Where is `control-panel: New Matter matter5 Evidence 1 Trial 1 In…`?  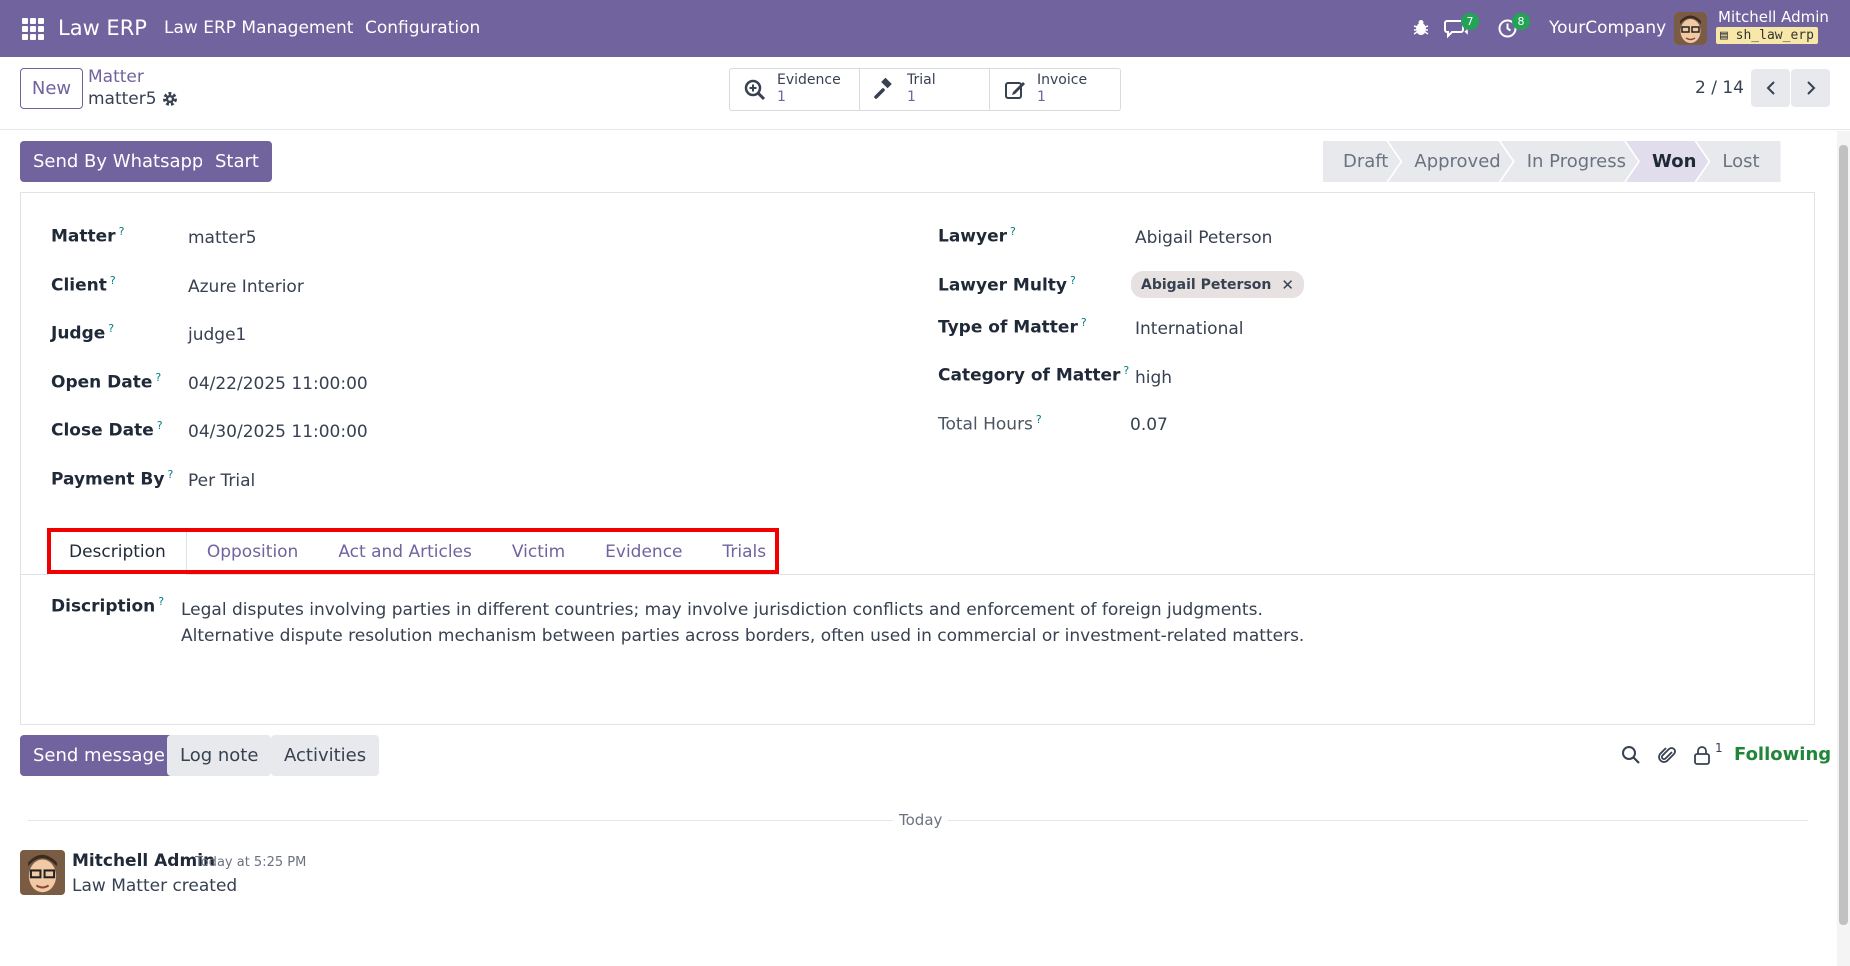 control-panel: New Matter matter5 Evidence 1 Trial 1 In… is located at coordinates (925, 93).